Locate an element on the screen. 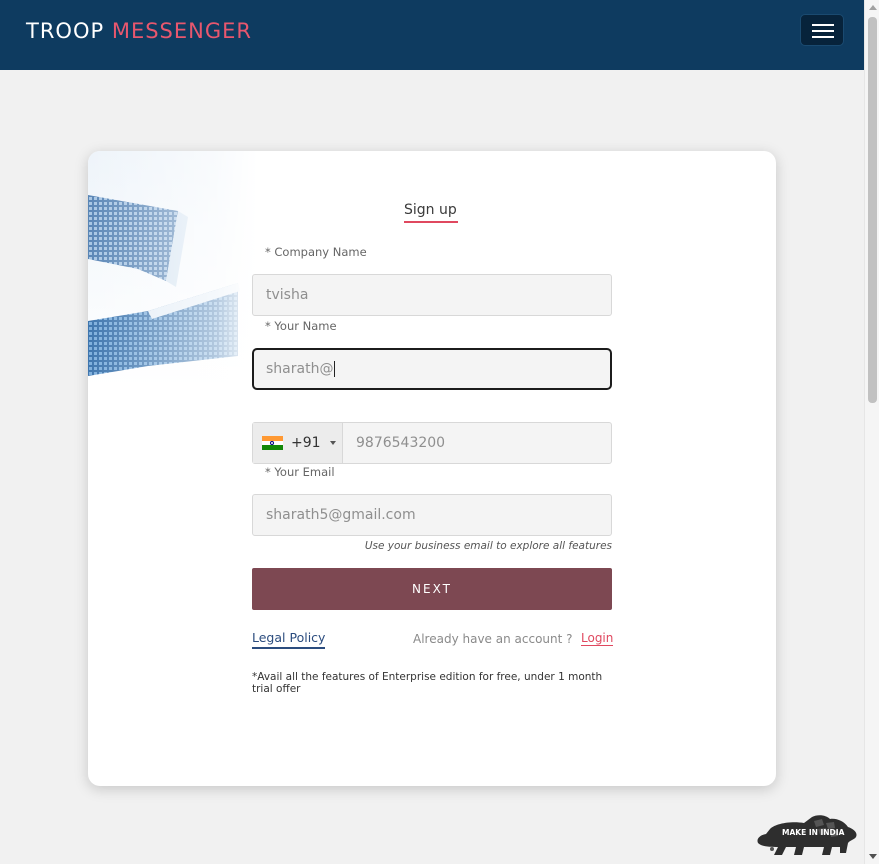 Image resolution: width=879 pixels, height=864 pixels. your-name-label: * Your Name is located at coordinates (301, 326).